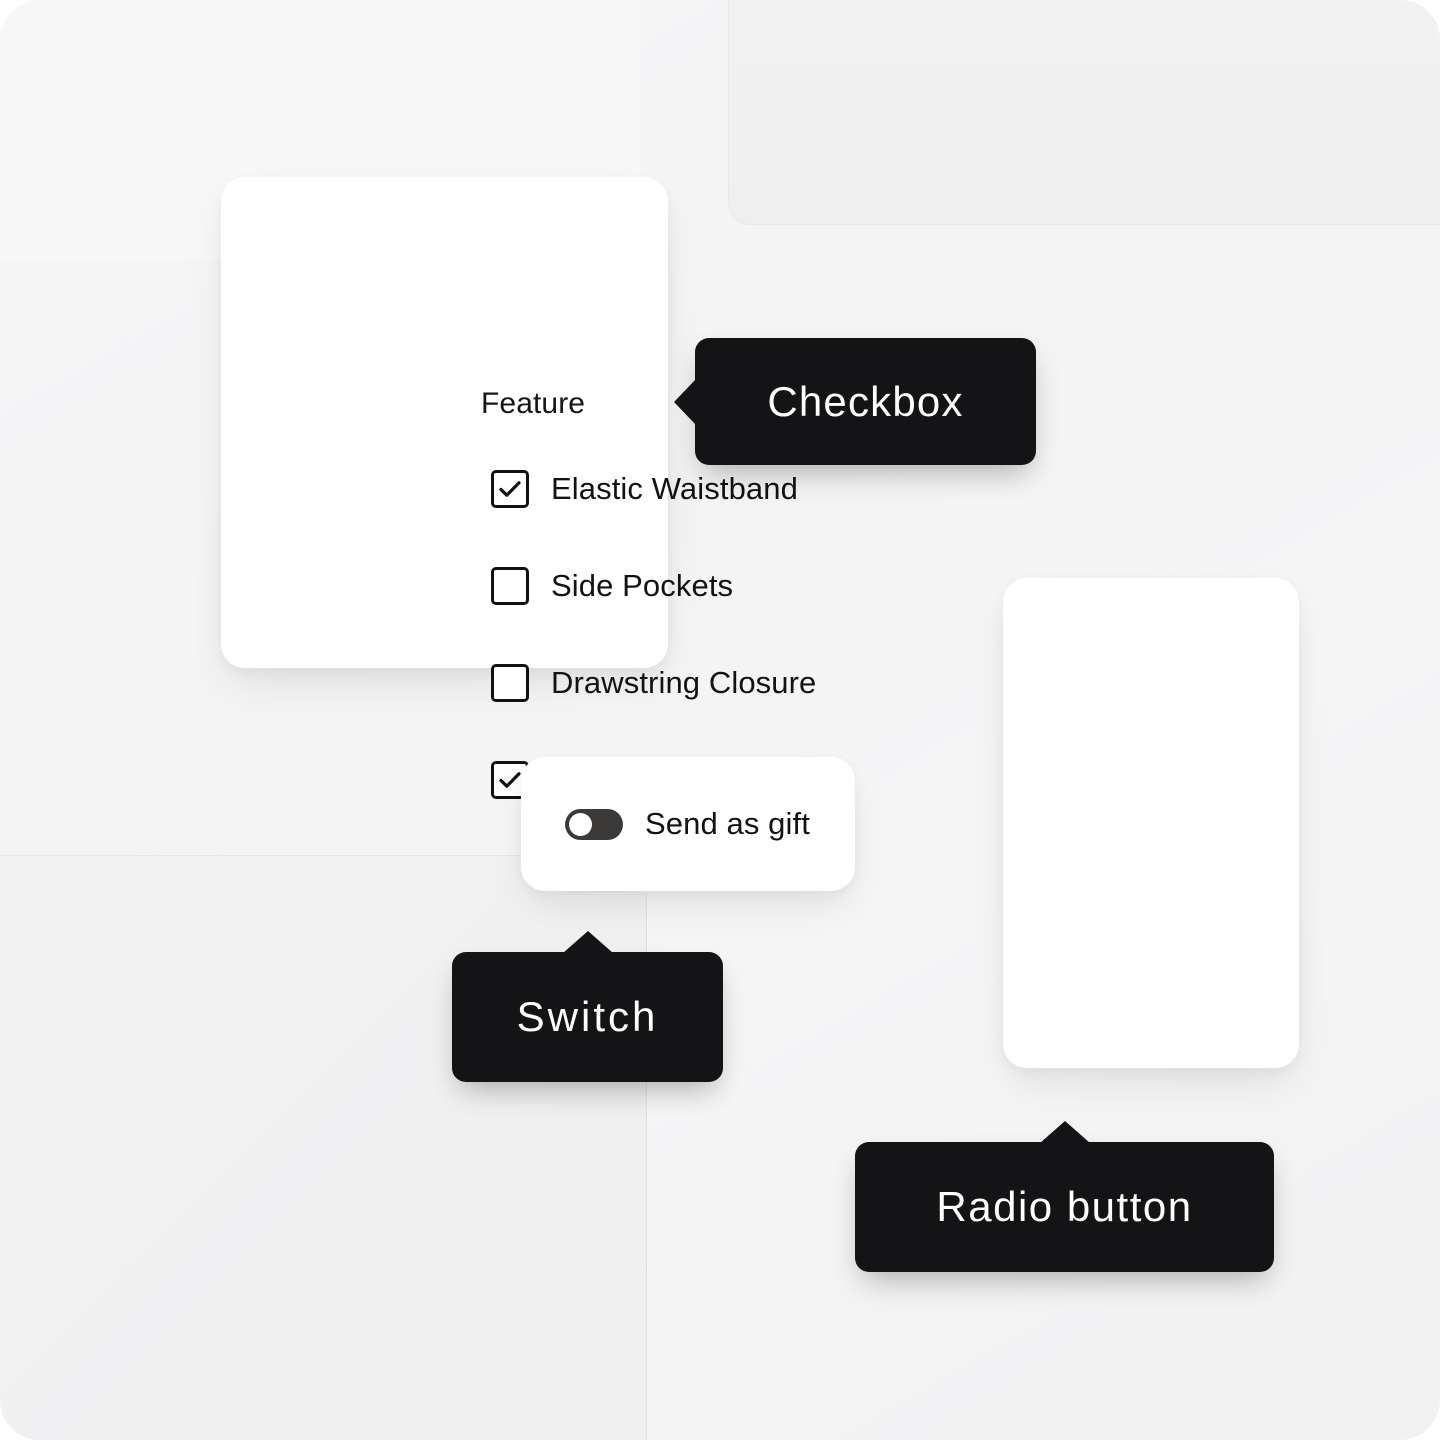 The height and width of the screenshot is (1440, 1440). Describe the element at coordinates (1064, 1206) in the screenshot. I see `annotation-label: Radio button` at that location.